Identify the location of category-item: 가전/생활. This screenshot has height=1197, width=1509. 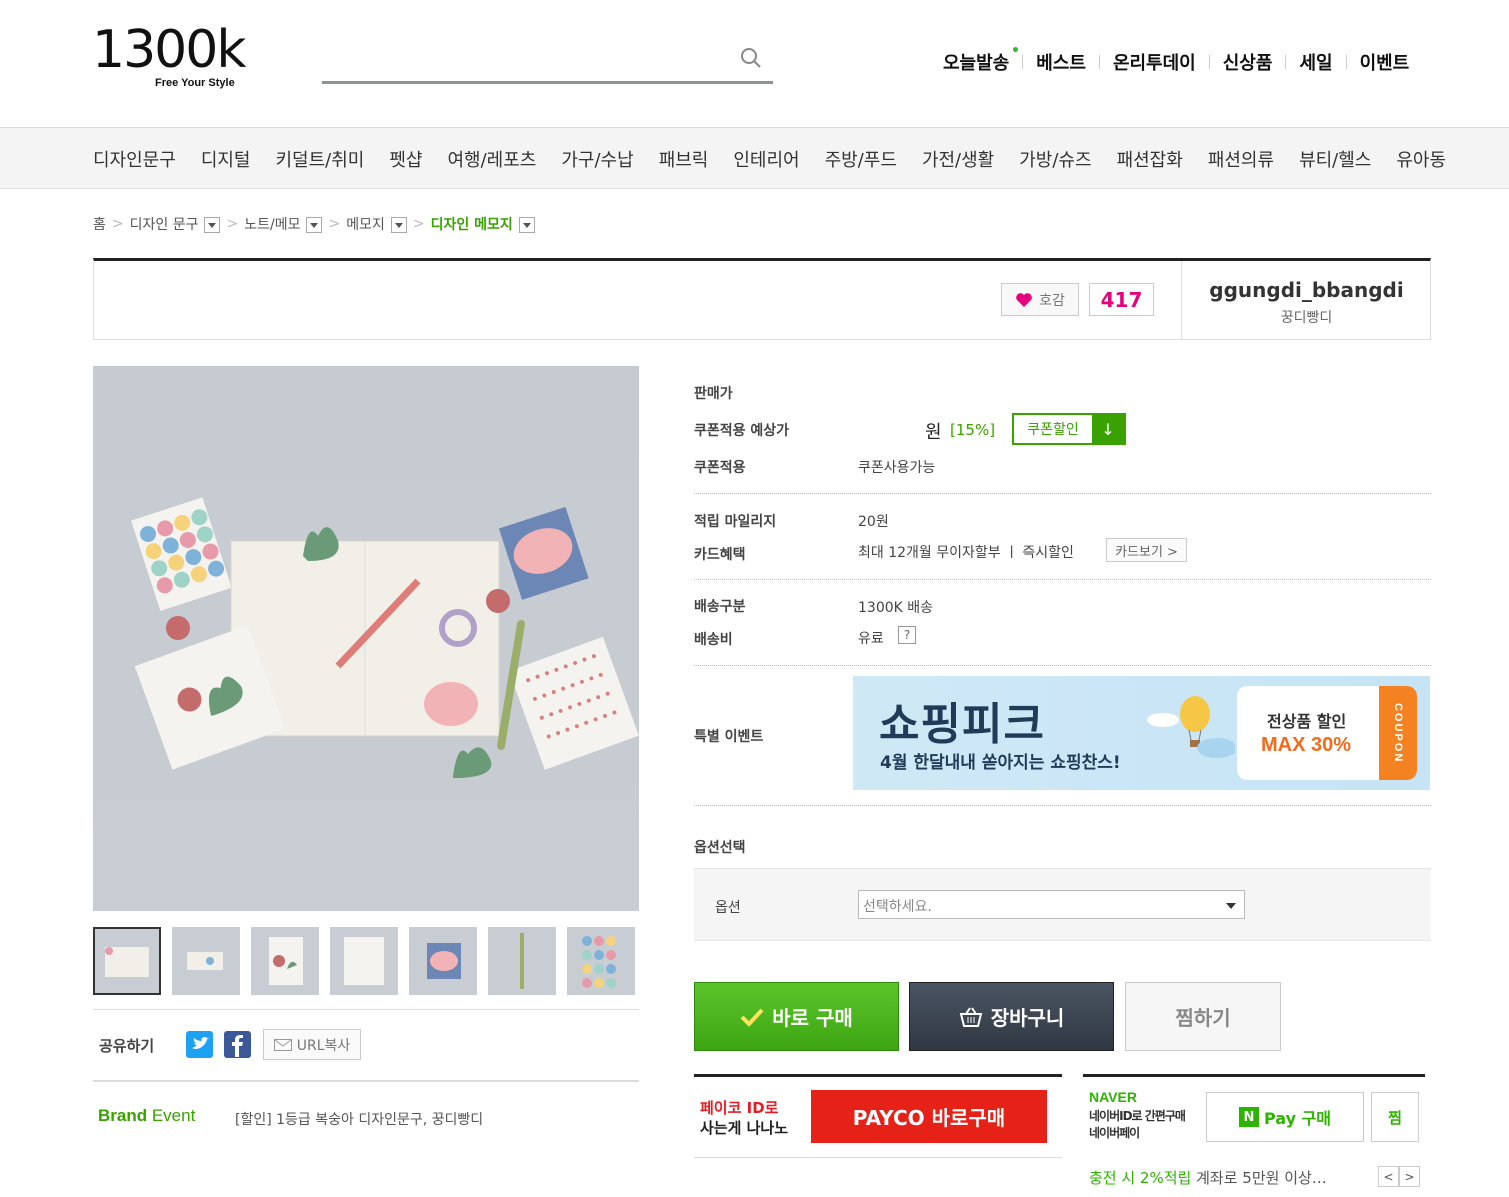
(958, 159).